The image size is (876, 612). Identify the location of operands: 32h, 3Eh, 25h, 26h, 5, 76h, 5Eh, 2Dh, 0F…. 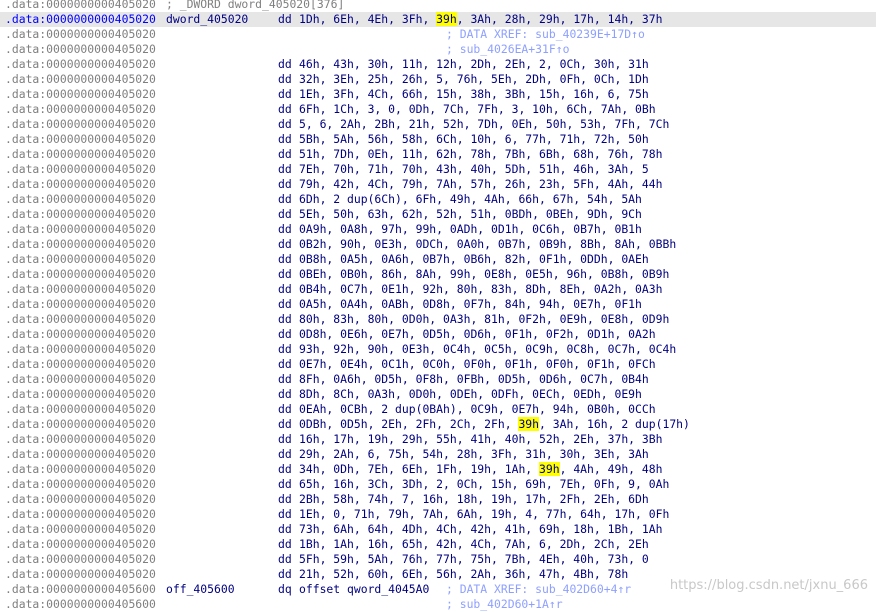
(474, 79).